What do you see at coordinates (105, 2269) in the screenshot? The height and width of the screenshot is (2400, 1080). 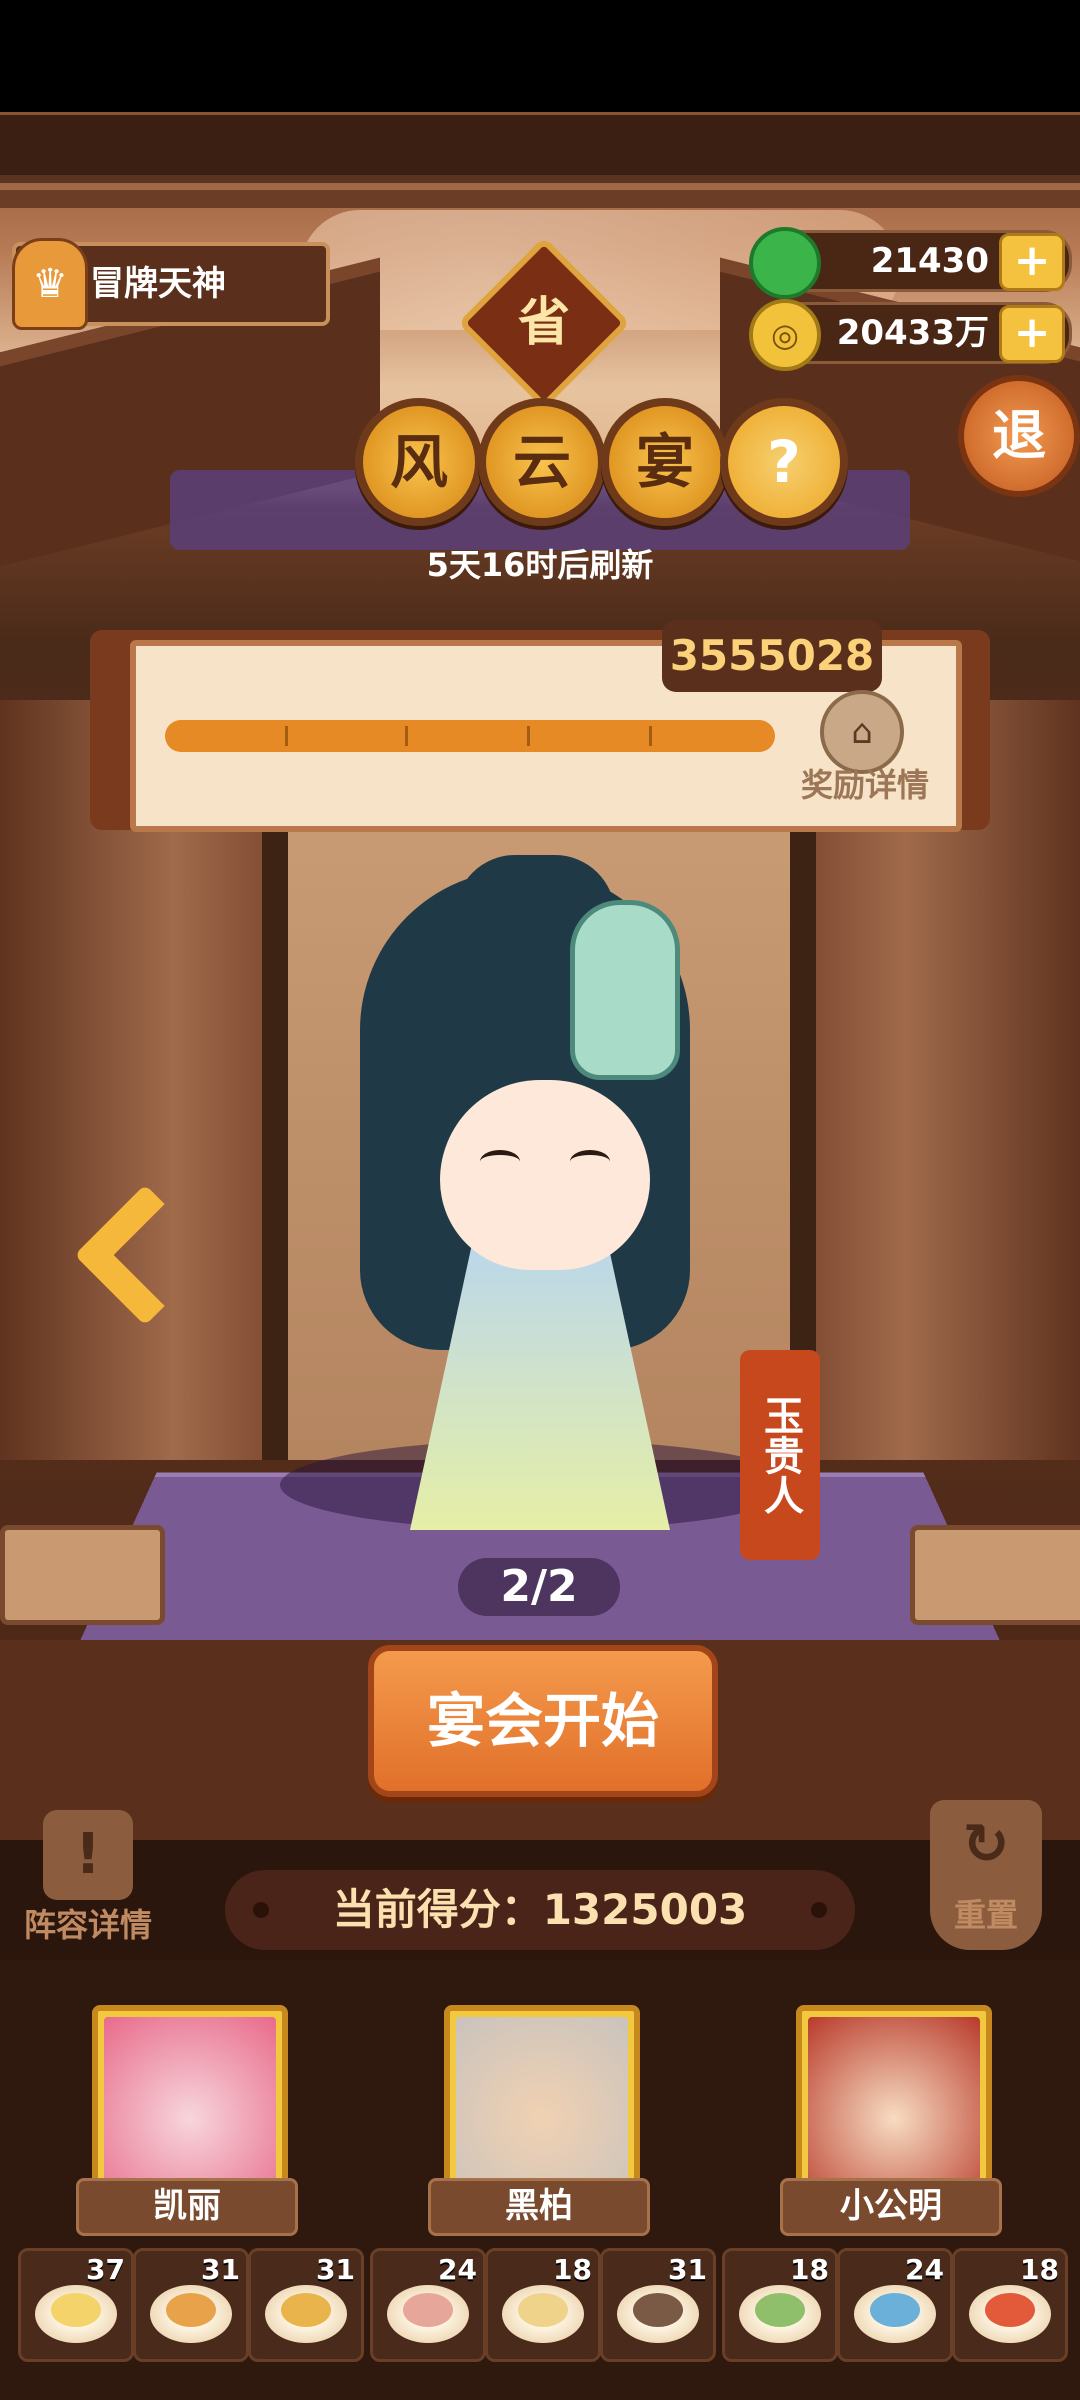 I see `dish-count: 37` at bounding box center [105, 2269].